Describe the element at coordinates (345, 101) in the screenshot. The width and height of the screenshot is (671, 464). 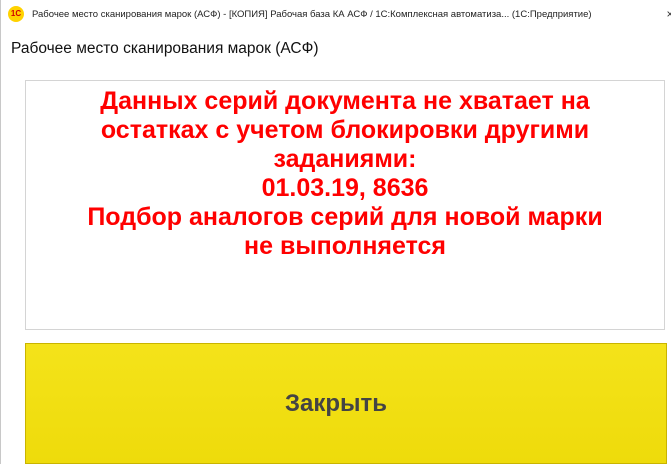
I see `error-message-line: Данных серий документа не хватает на` at that location.